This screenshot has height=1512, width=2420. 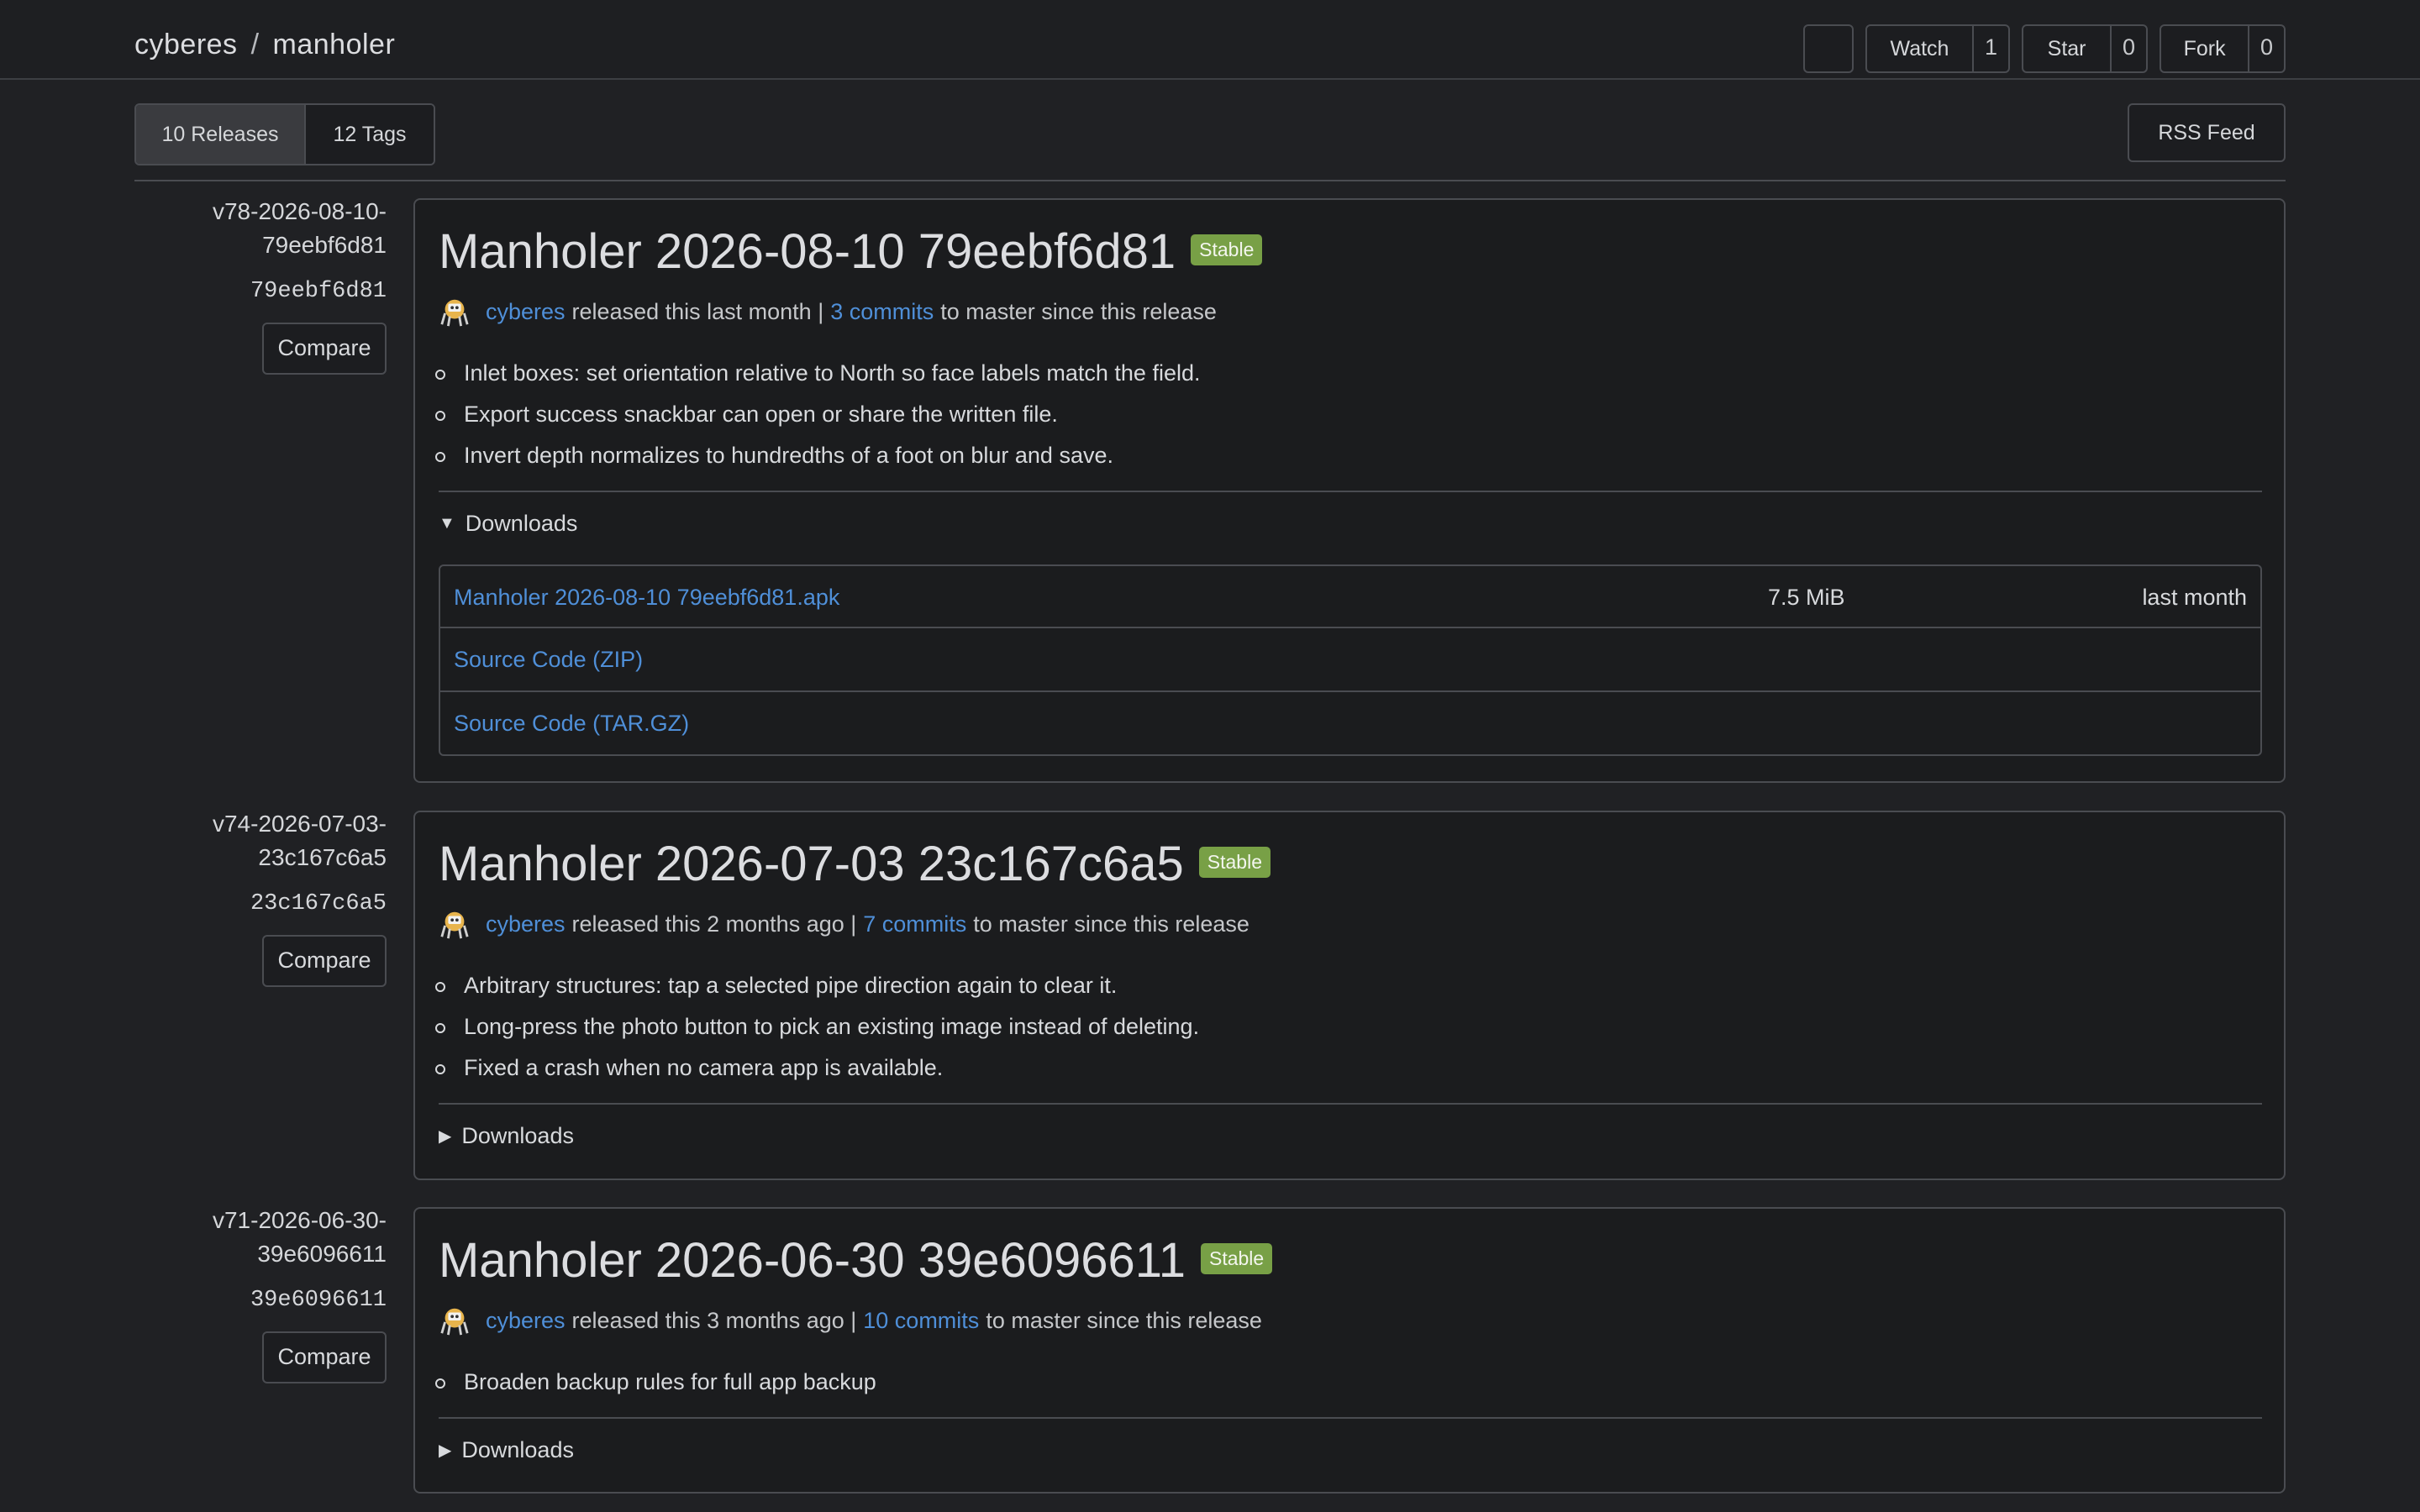 I want to click on release-notes: Broaden backup rules for full app backup, so click(x=656, y=1382).